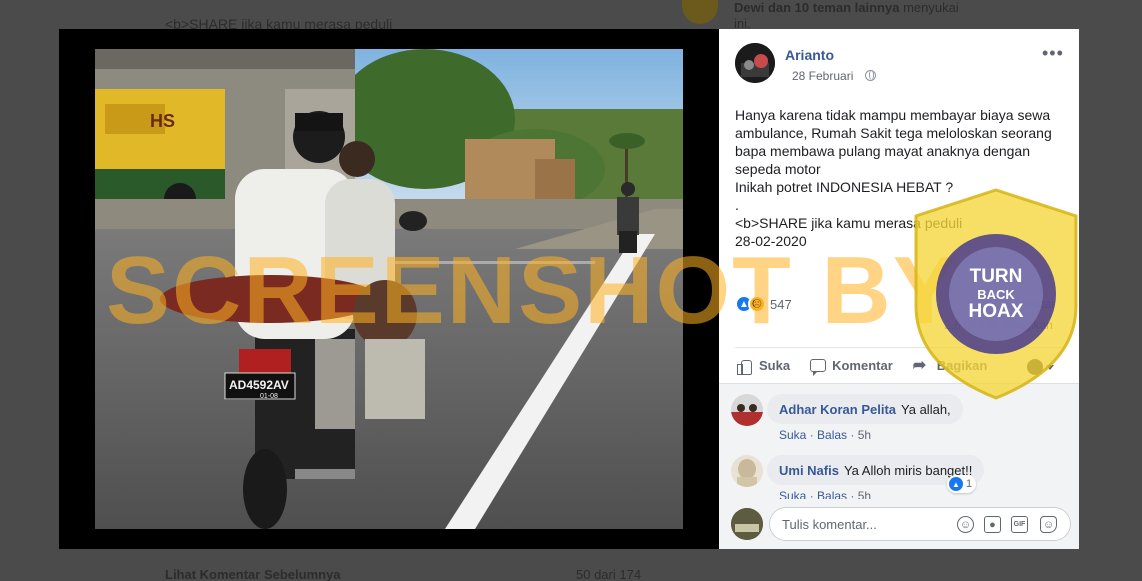 The height and width of the screenshot is (581, 1142). What do you see at coordinates (778, 169) in the screenshot?
I see `post-text-line: sepeda motor` at bounding box center [778, 169].